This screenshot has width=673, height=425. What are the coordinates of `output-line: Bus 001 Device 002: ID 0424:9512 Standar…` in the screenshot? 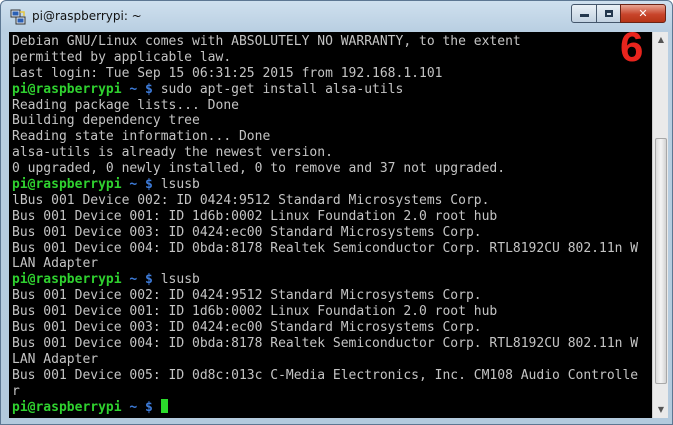 It's located at (247, 296).